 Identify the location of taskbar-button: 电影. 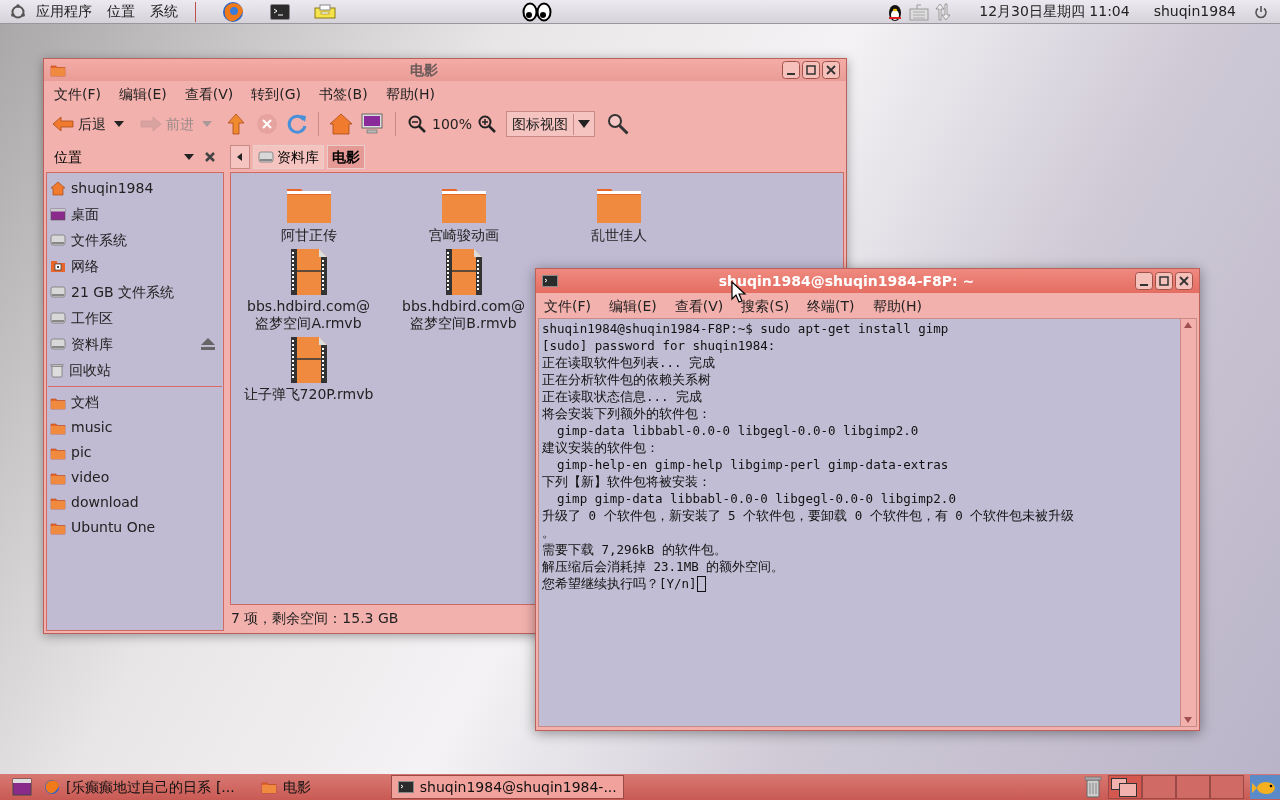
(285, 787).